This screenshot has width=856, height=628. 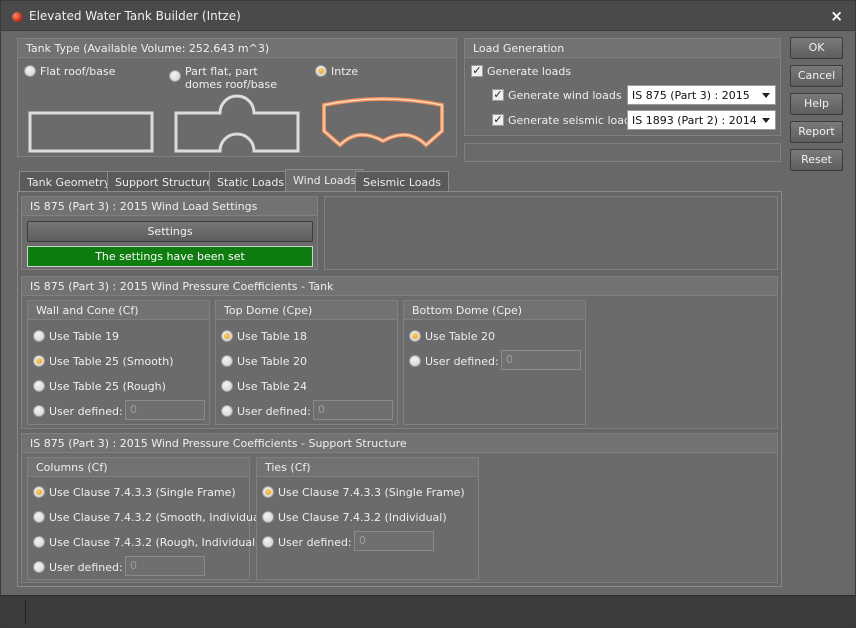 I want to click on part-flat-tank-shape, so click(x=237, y=123).